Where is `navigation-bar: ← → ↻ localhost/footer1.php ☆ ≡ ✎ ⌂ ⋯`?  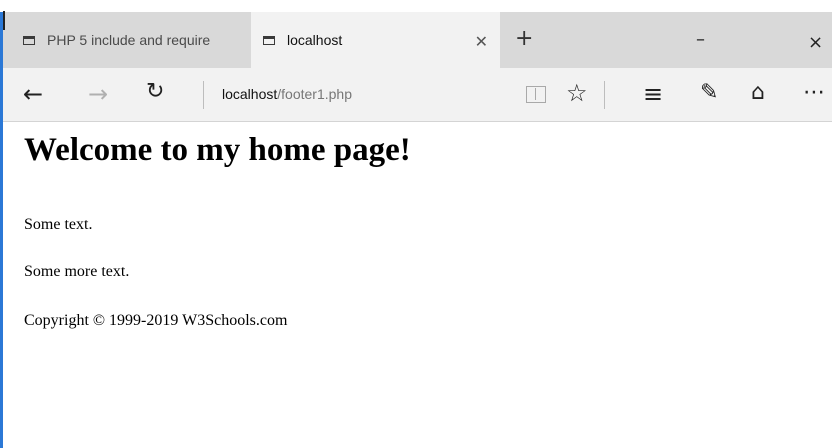 navigation-bar: ← → ↻ localhost/footer1.php ☆ ≡ ✎ ⌂ ⋯ is located at coordinates (417, 95).